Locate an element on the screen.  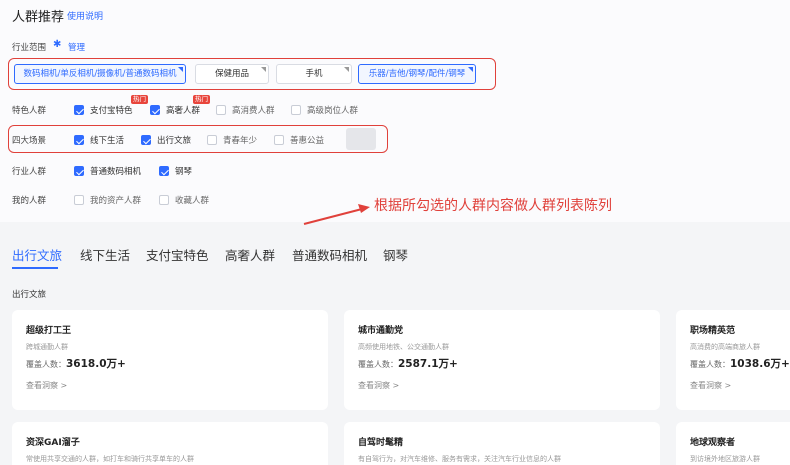
placeholder-block is located at coordinates (361, 139).